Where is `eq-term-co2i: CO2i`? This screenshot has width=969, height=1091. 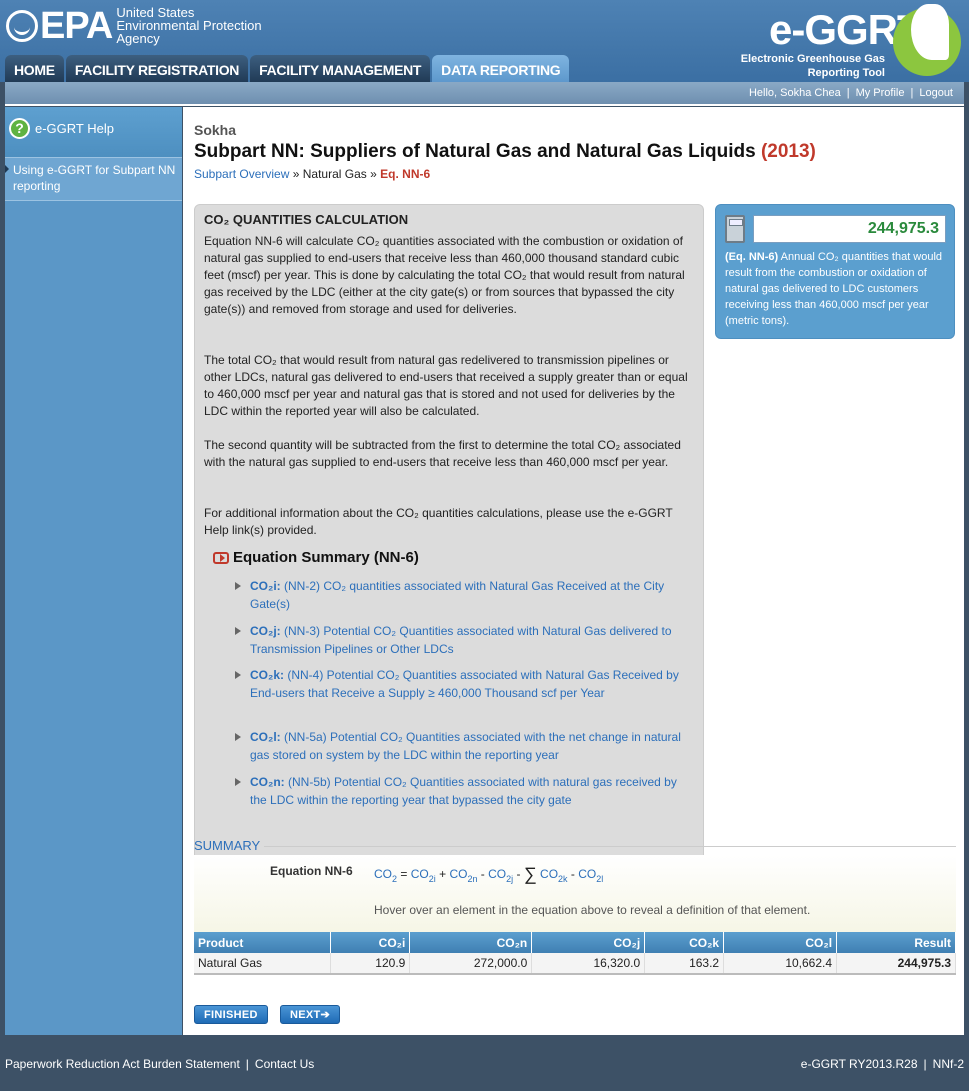
eq-term-co2i: CO2i is located at coordinates (423, 875).